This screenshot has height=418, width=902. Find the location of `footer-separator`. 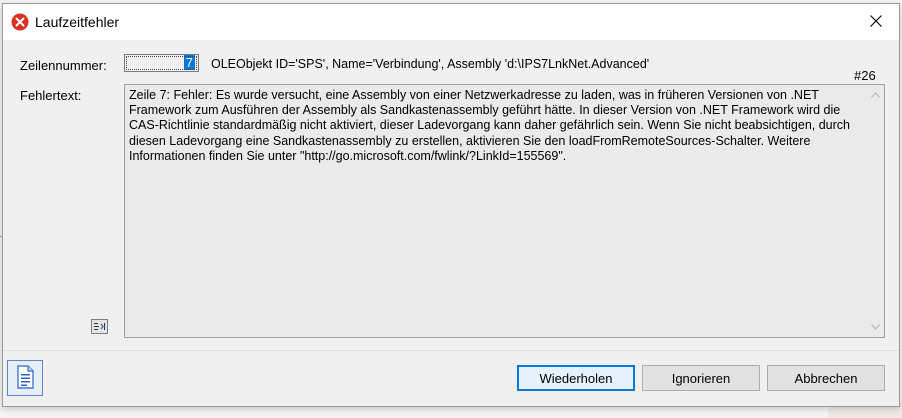

footer-separator is located at coordinates (451, 350).